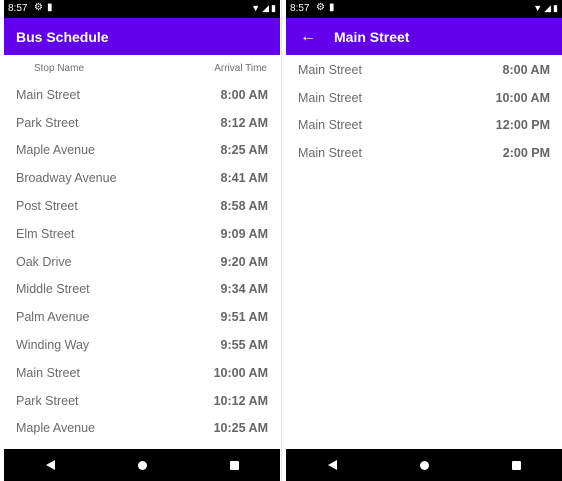 This screenshot has width=562, height=481. What do you see at coordinates (142, 401) in the screenshot?
I see `schedule-row: Park Street 10:12 AM` at bounding box center [142, 401].